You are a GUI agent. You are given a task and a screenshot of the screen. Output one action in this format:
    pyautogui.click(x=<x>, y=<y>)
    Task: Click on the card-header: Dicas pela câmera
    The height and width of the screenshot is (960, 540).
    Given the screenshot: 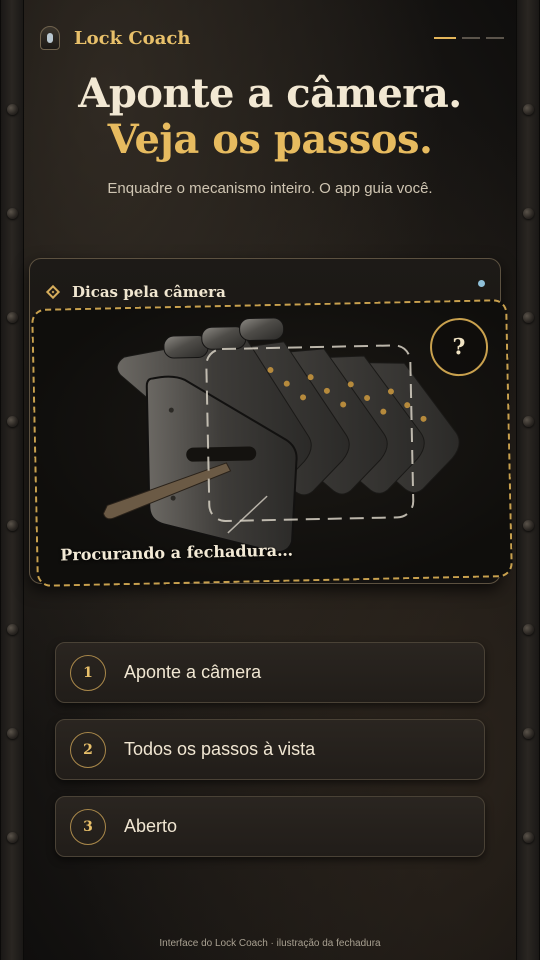 What is the action you would take?
    pyautogui.click(x=135, y=292)
    